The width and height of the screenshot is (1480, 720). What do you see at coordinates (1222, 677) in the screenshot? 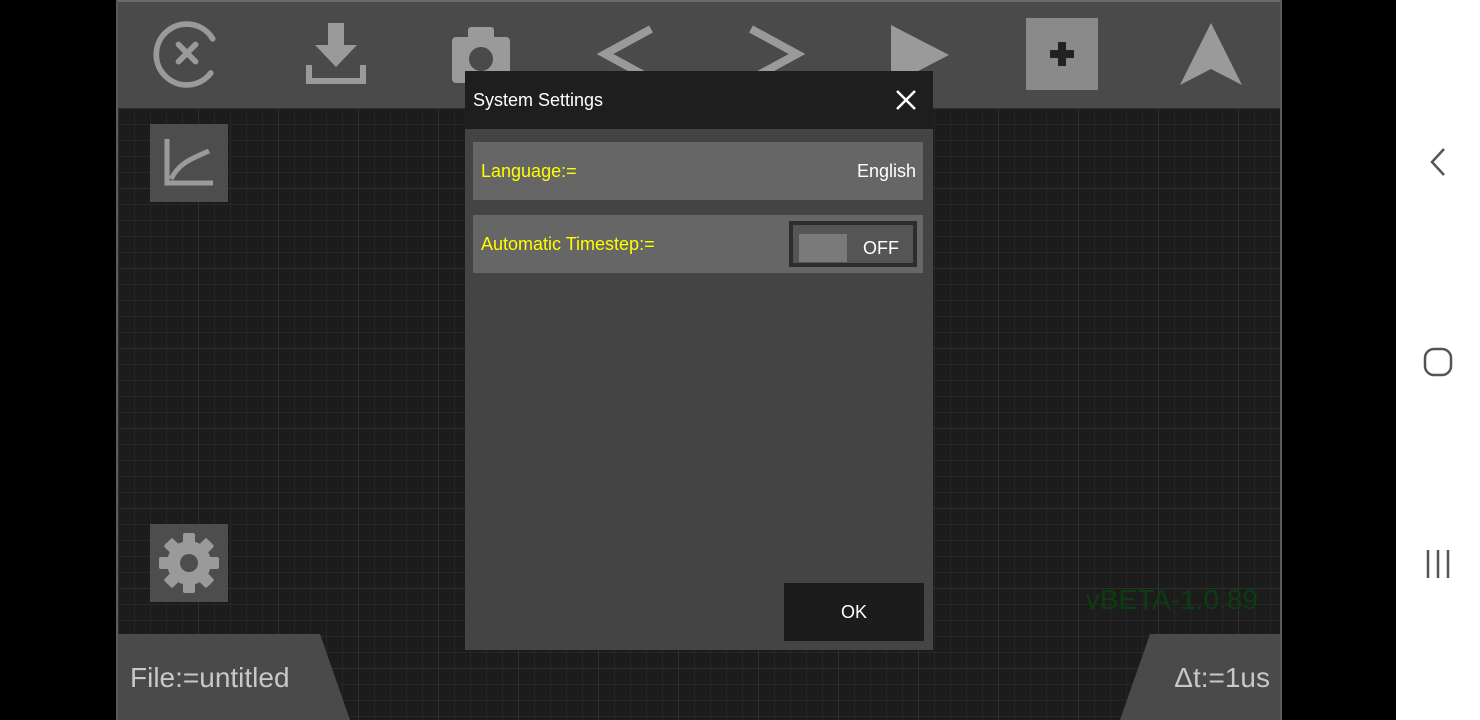
I see `timestep-label: Δt:=1us` at bounding box center [1222, 677].